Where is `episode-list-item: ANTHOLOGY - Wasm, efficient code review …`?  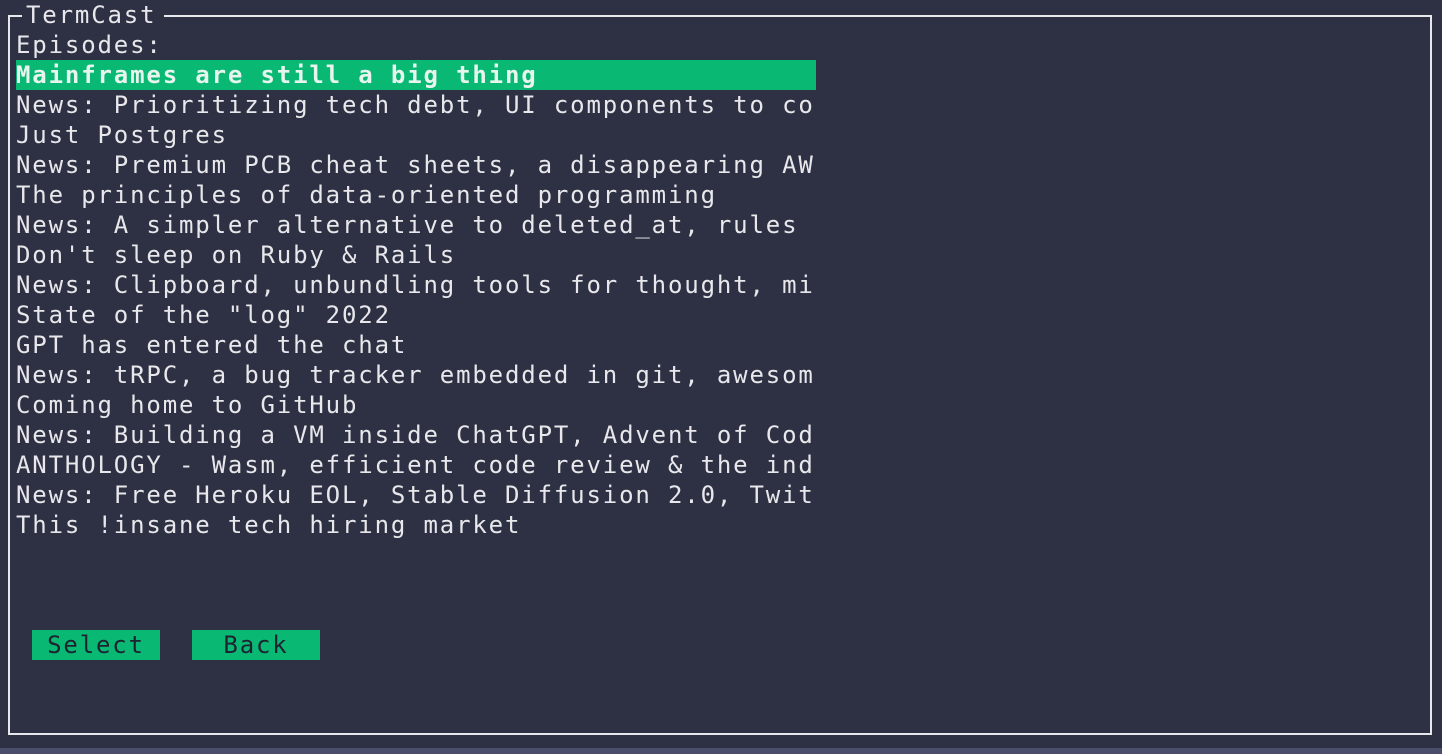 episode-list-item: ANTHOLOGY - Wasm, efficient code review … is located at coordinates (416, 465).